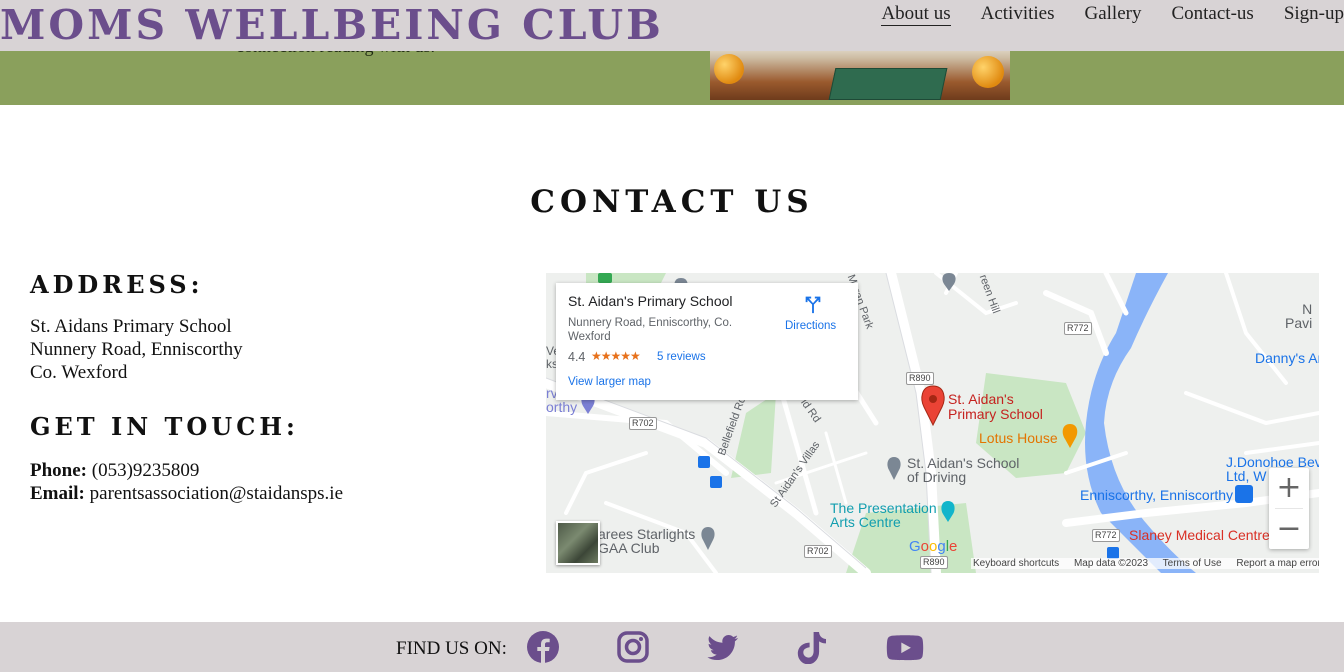 The image size is (1344, 672). What do you see at coordinates (616, 356) in the screenshot?
I see `rating-stars-icon: ★★★★★` at bounding box center [616, 356].